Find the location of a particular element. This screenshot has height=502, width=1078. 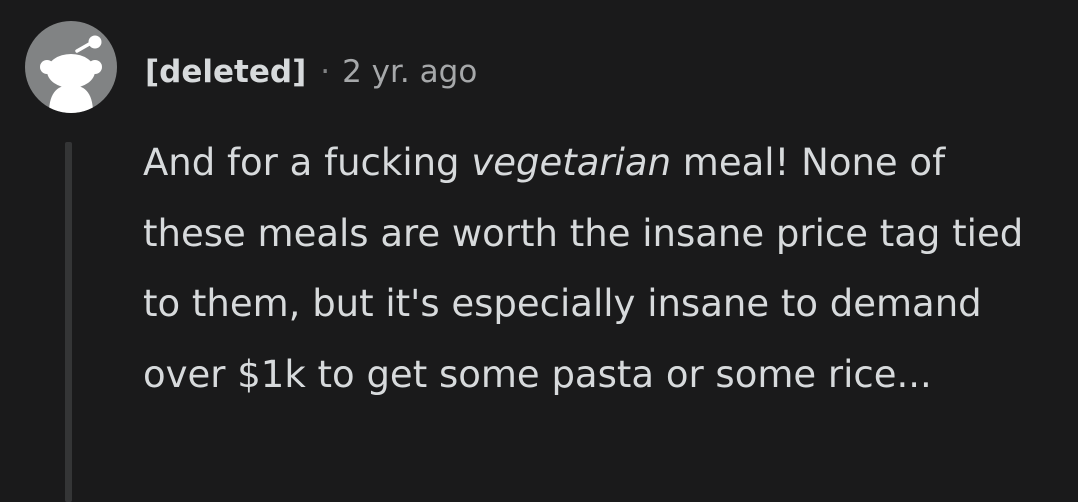

comment-meta: [deleted] · 2 yr. ago is located at coordinates (311, 72).